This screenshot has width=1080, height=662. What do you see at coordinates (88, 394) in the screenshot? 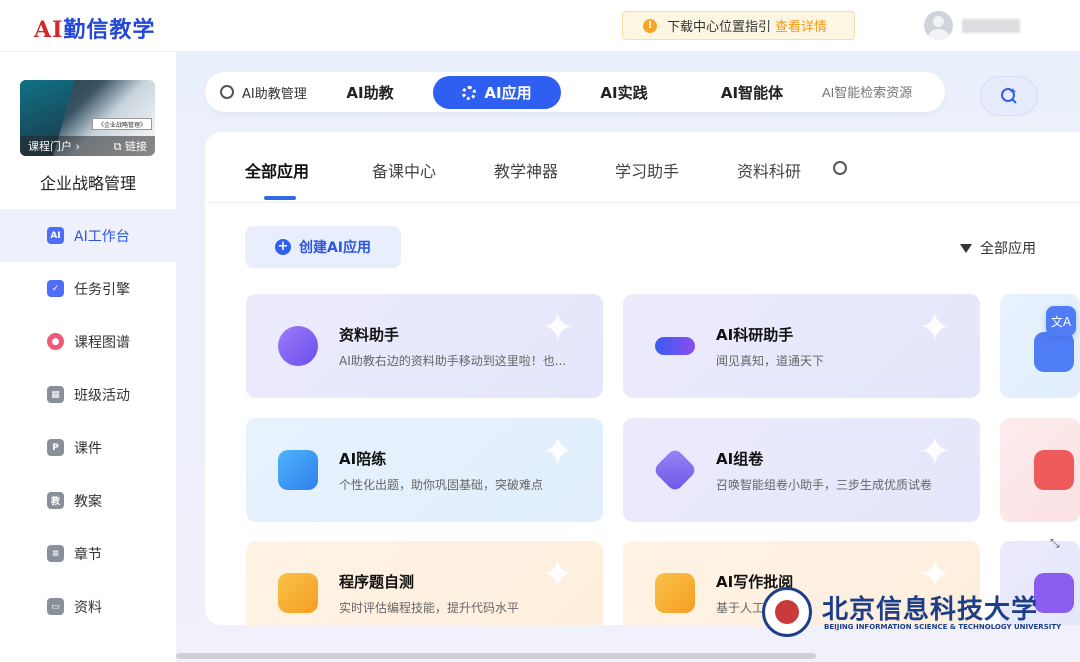
I see `sidebar-item-class-activity: ▦ 班级活动` at bounding box center [88, 394].